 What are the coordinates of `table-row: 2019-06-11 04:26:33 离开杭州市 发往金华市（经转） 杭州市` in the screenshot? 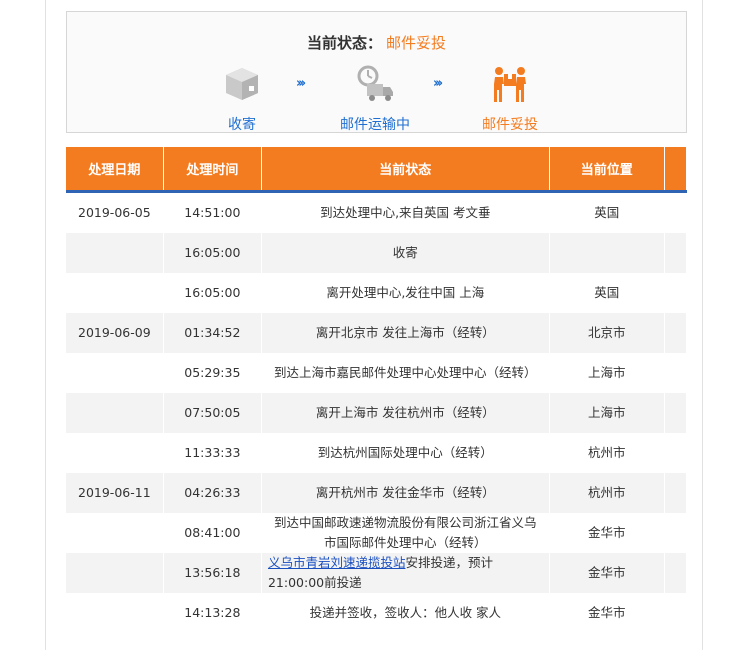 It's located at (377, 493).